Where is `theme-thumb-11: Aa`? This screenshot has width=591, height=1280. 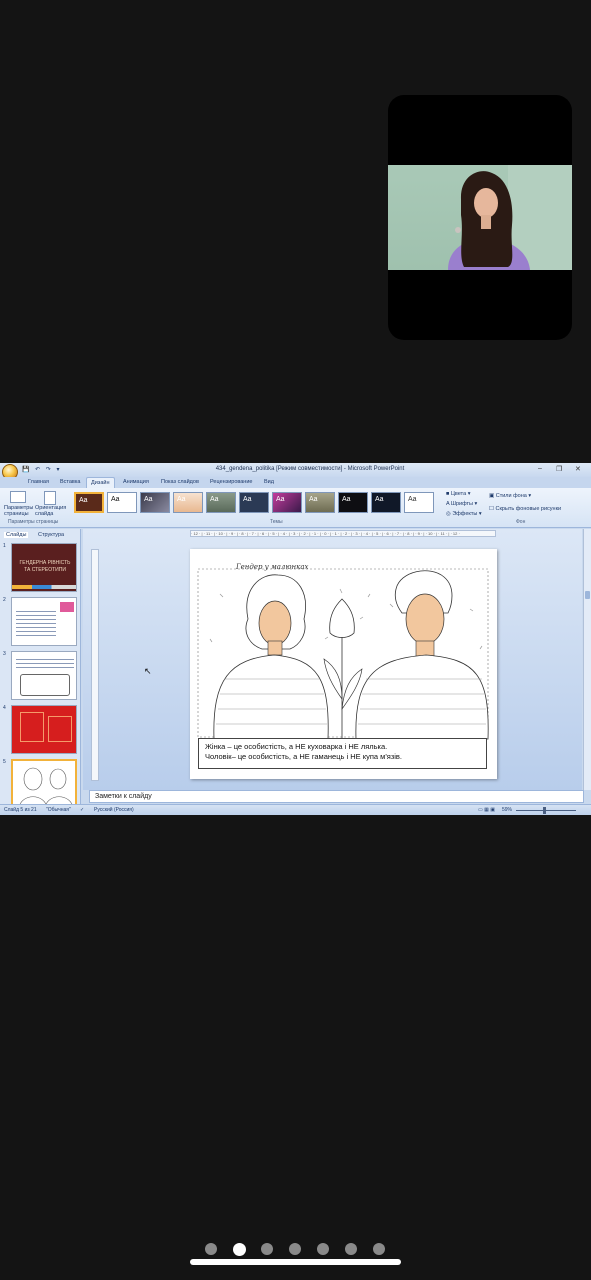 theme-thumb-11: Aa is located at coordinates (419, 502).